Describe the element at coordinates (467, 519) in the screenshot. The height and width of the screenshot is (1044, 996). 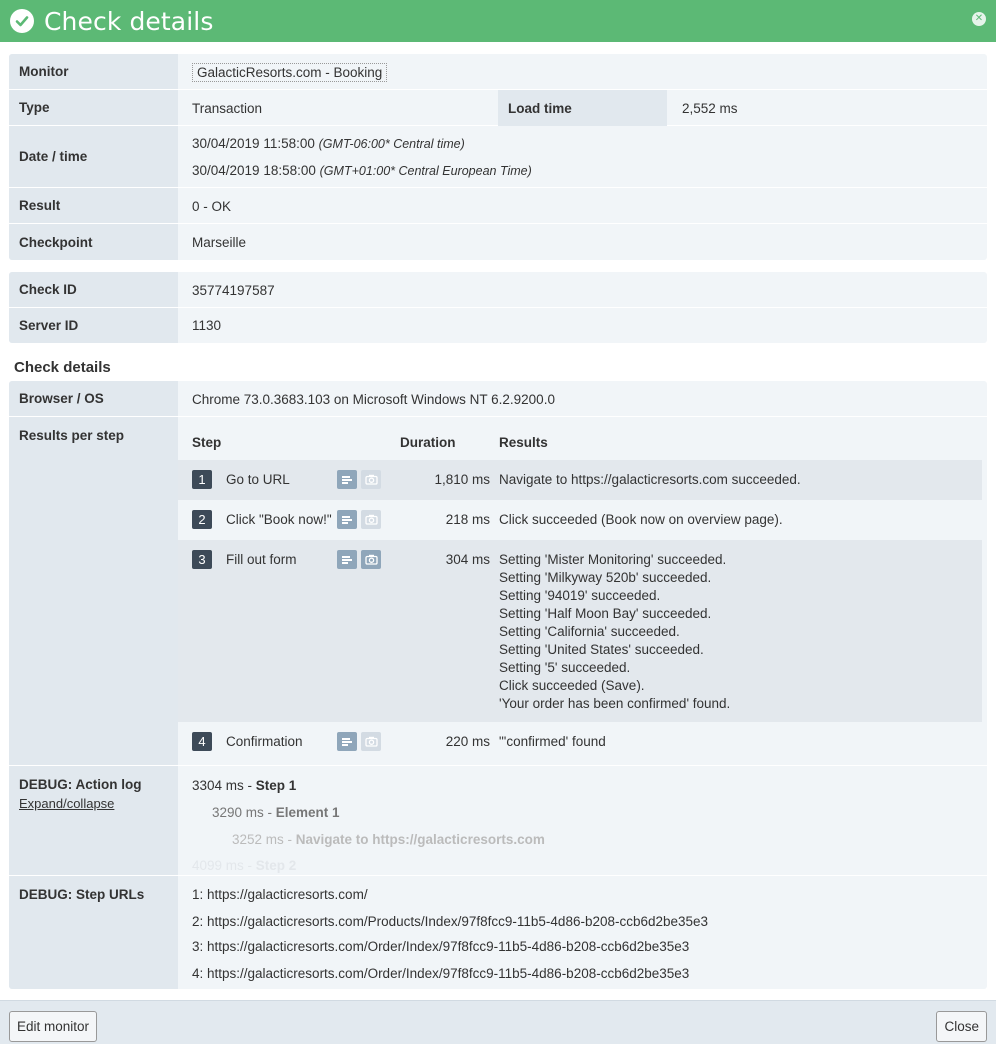
I see `step-duration: 218 ms` at that location.